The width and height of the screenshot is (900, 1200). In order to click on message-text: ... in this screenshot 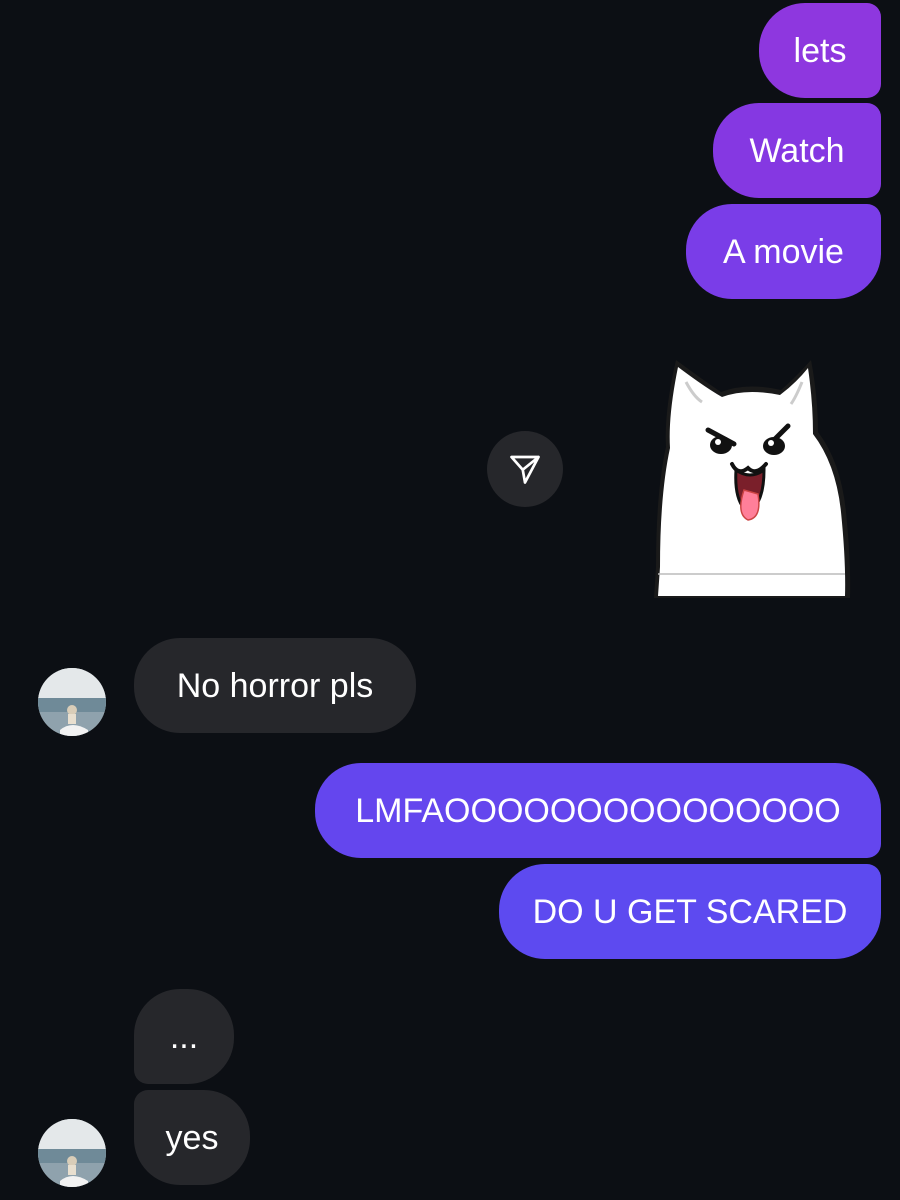, I will do `click(184, 1036)`.